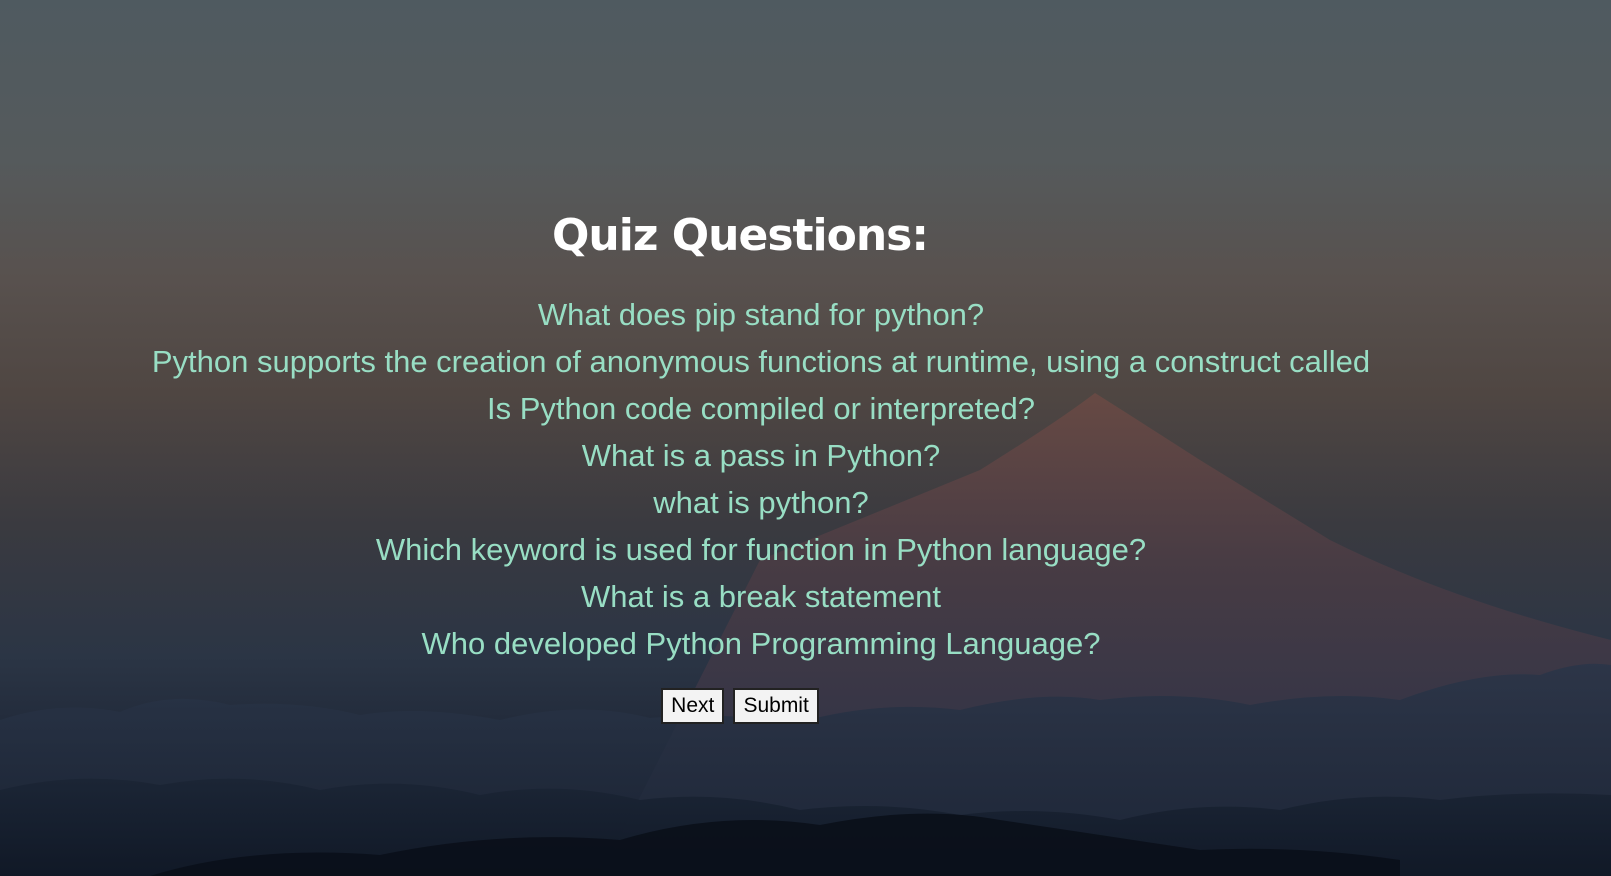  I want to click on next-button: Next, so click(693, 706).